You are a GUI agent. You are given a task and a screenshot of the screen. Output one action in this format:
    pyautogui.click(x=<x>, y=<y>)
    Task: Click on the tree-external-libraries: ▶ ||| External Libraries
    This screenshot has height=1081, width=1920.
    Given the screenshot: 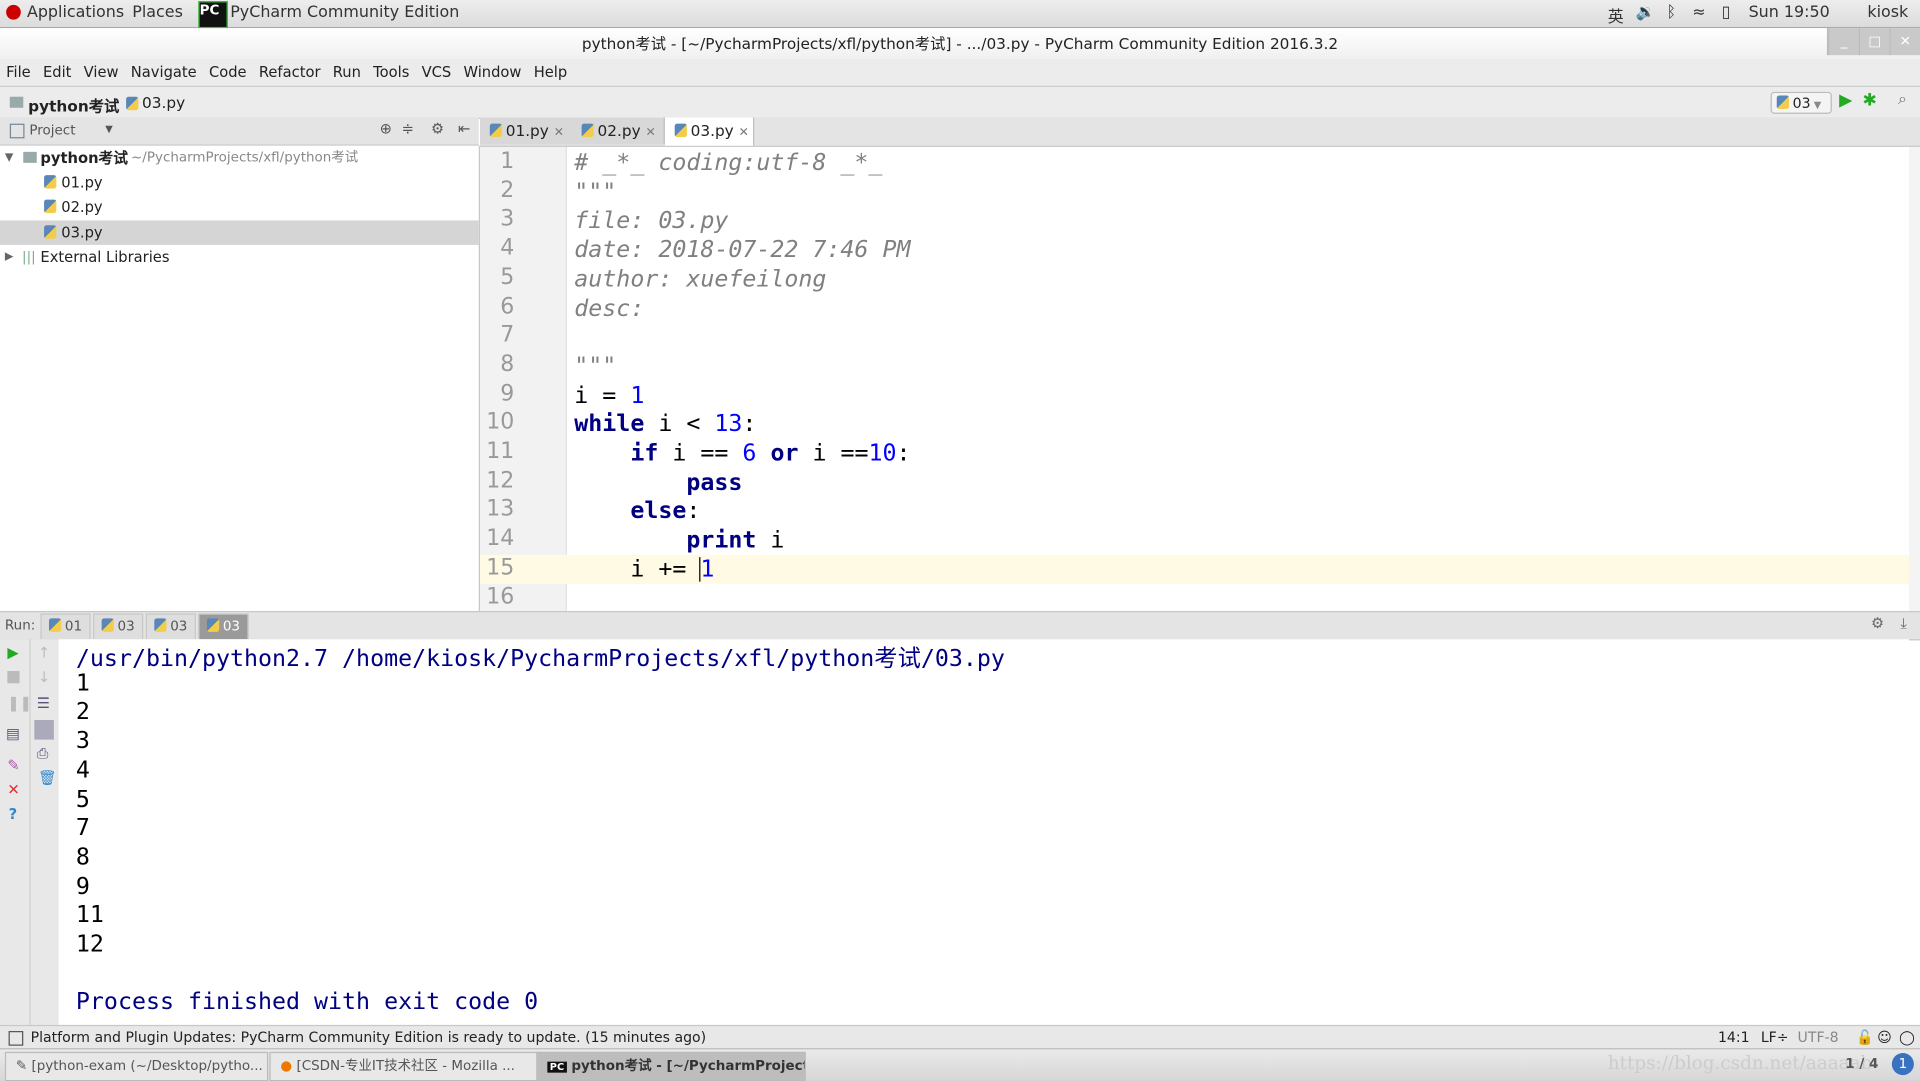 What is the action you would take?
    pyautogui.click(x=239, y=257)
    